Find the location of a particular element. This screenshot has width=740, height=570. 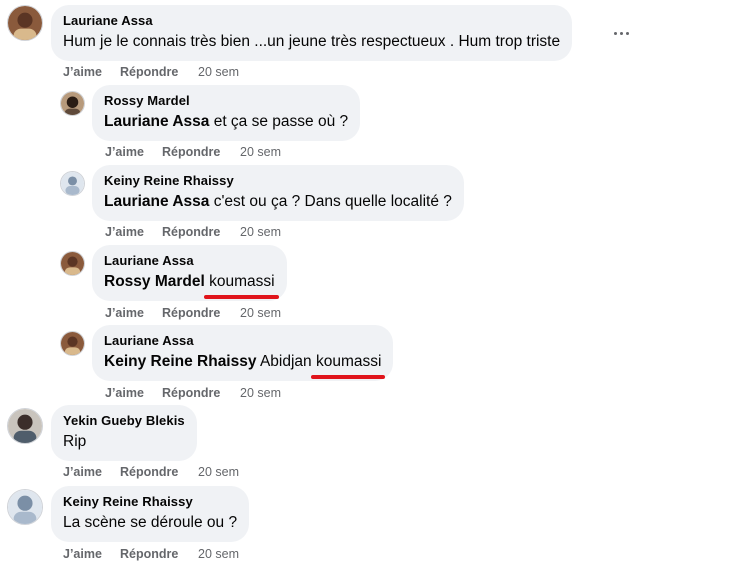

comment-author: Rossy Mardel is located at coordinates (226, 101).